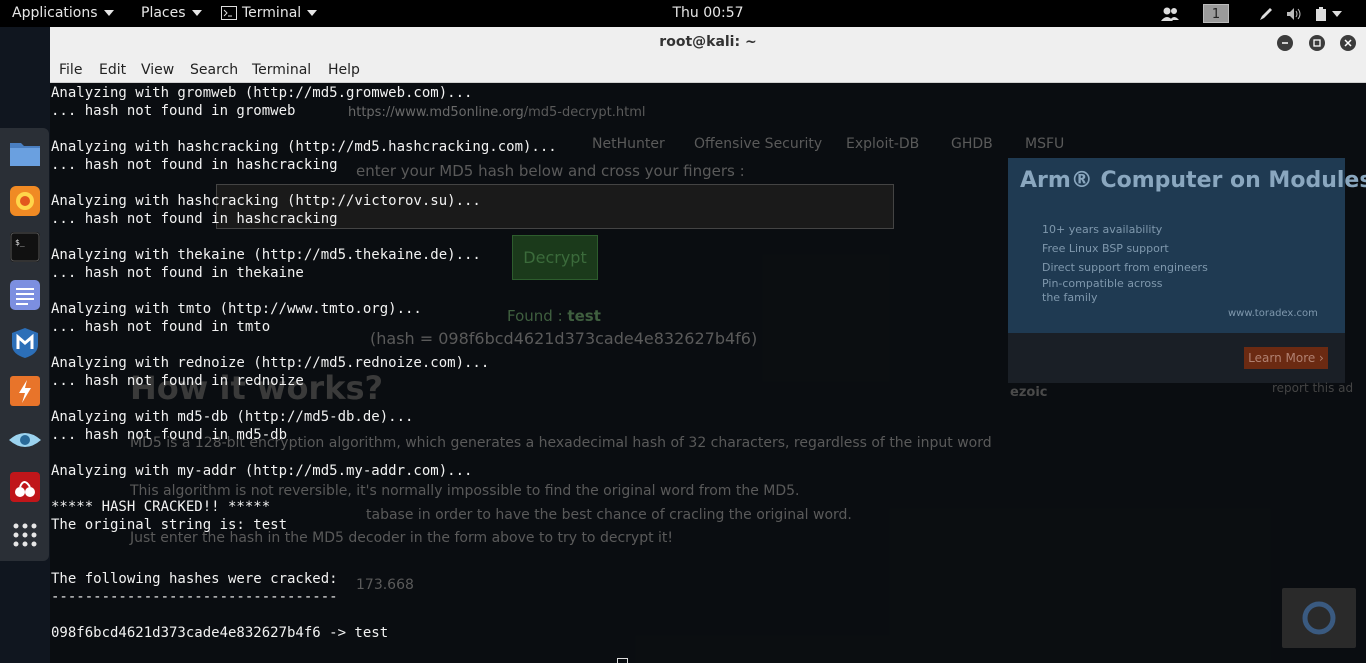  I want to click on close-button, so click(1348, 43).